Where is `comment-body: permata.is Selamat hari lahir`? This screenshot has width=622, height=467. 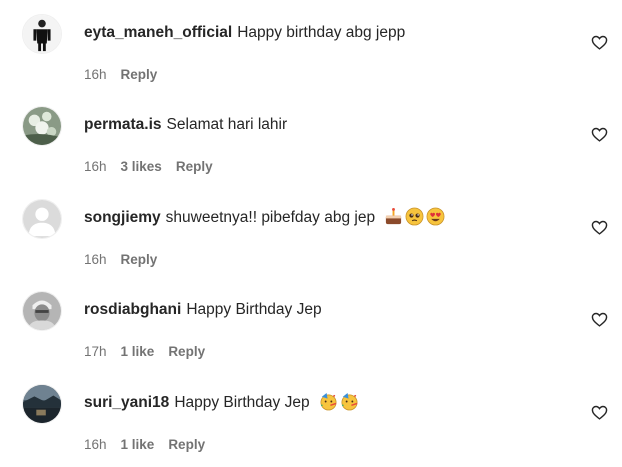
comment-body: permata.is Selamat hari lahir is located at coordinates (185, 125).